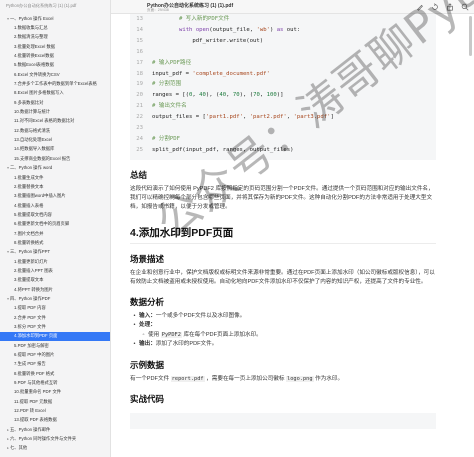 Image resolution: width=474 pixels, height=457 pixels. I want to click on outline-item: 6.Excel 文件转换为CSV, so click(55, 74).